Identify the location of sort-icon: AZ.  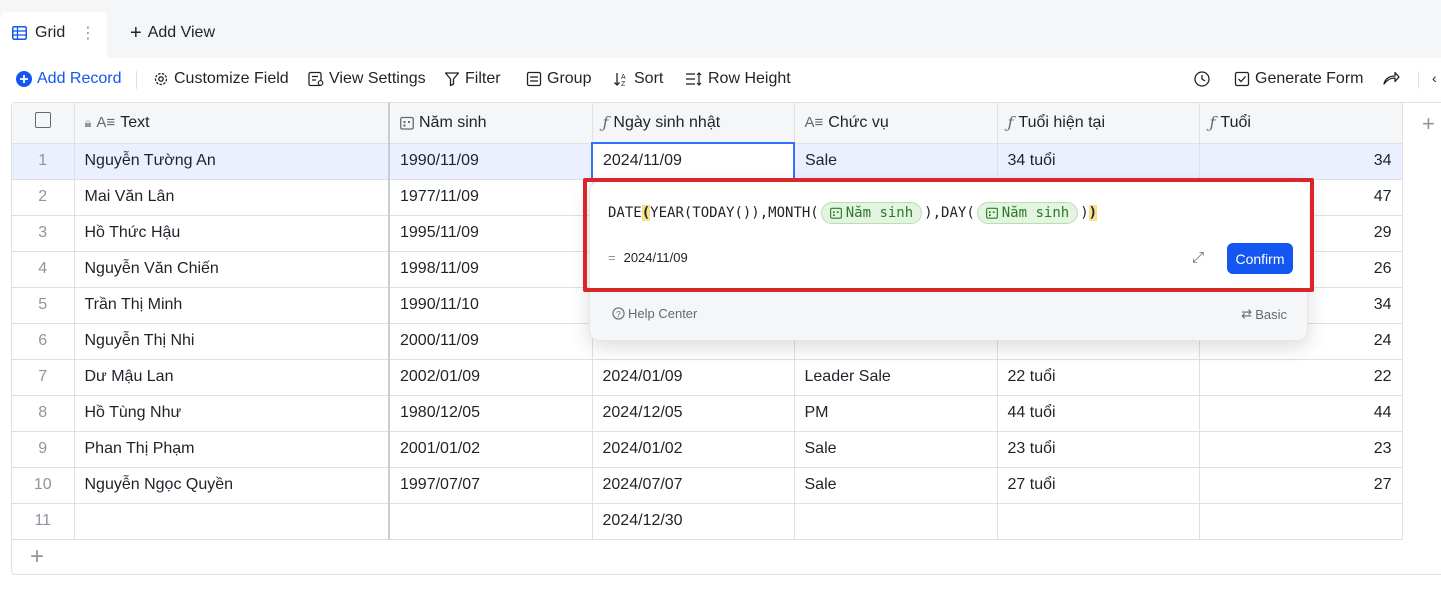
(620, 80).